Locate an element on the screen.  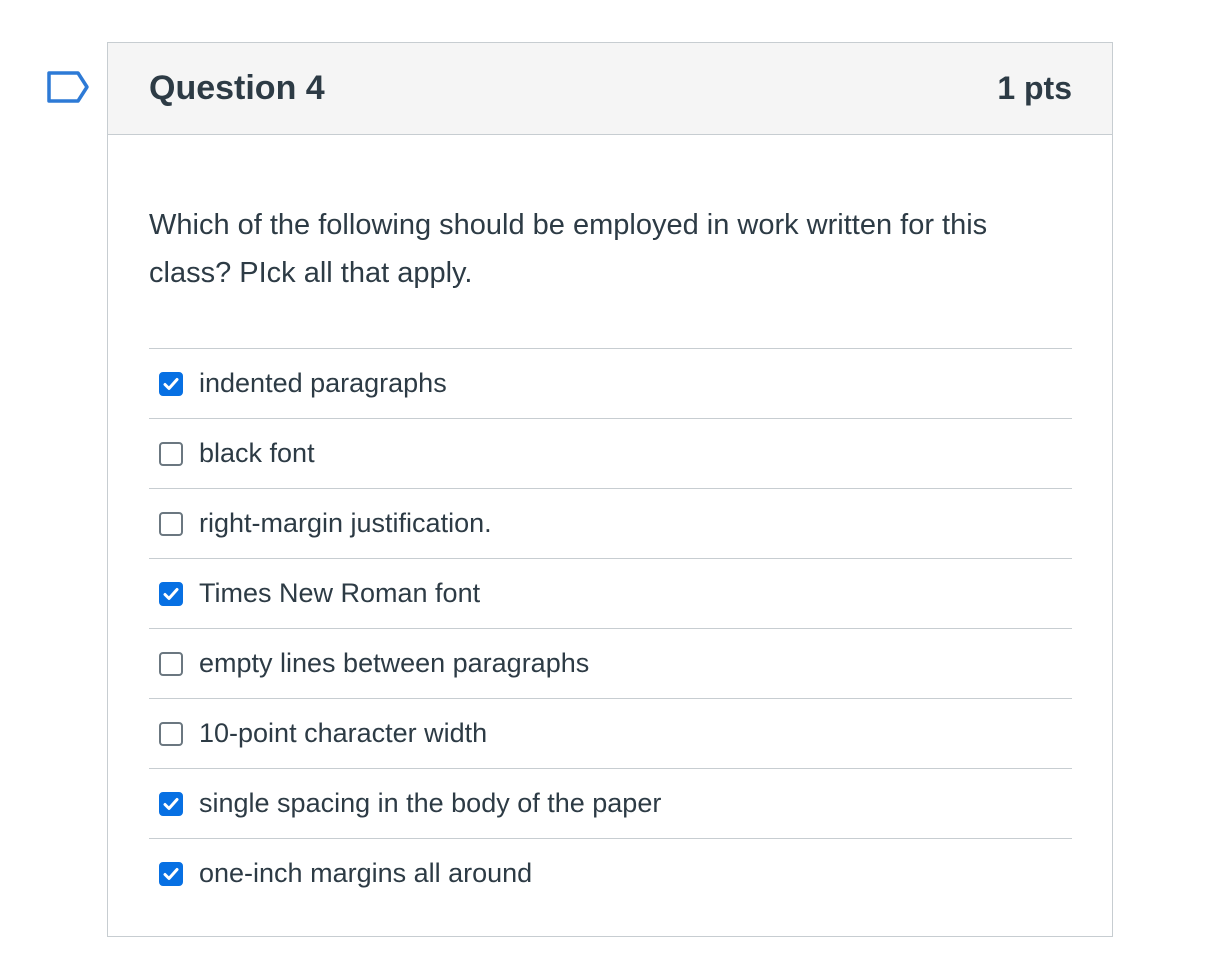
answer-label: right-margin justification. is located at coordinates (345, 523).